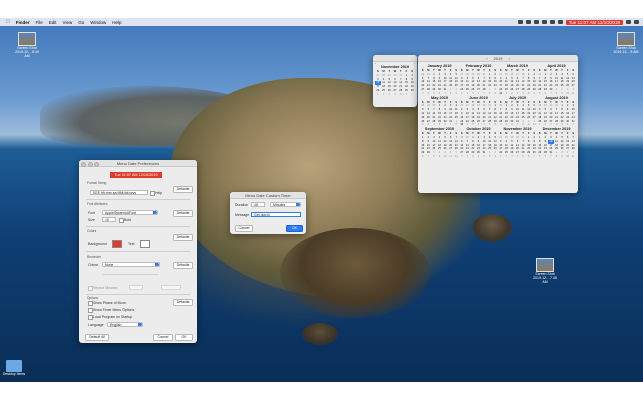  I want to click on screenshot-thumbnail-icon, so click(27, 39).